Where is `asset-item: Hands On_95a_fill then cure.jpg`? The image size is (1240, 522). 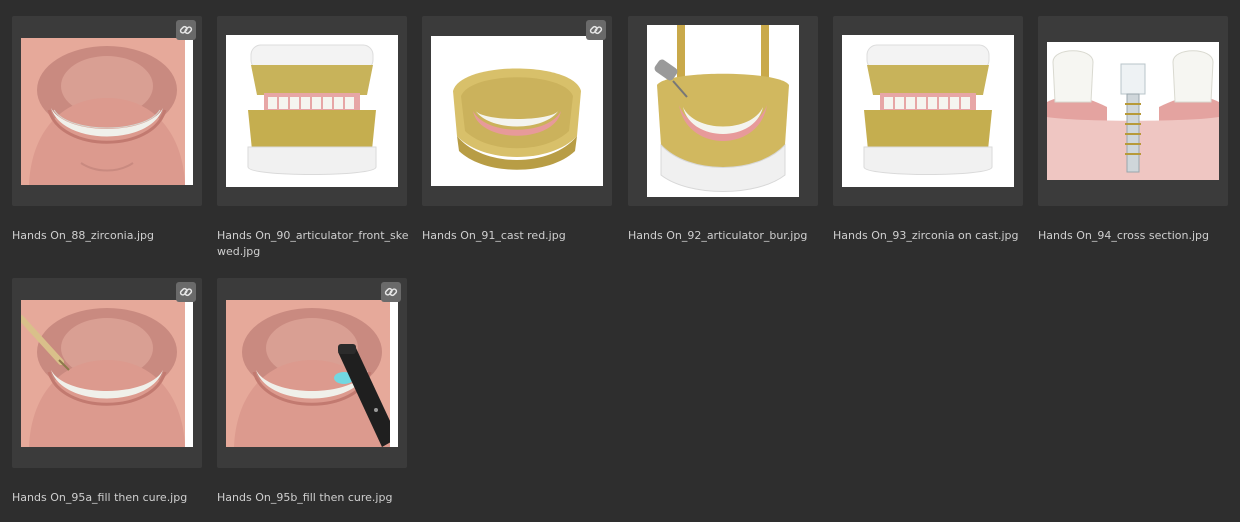 asset-item: Hands On_95a_fill then cure.jpg is located at coordinates (108, 392).